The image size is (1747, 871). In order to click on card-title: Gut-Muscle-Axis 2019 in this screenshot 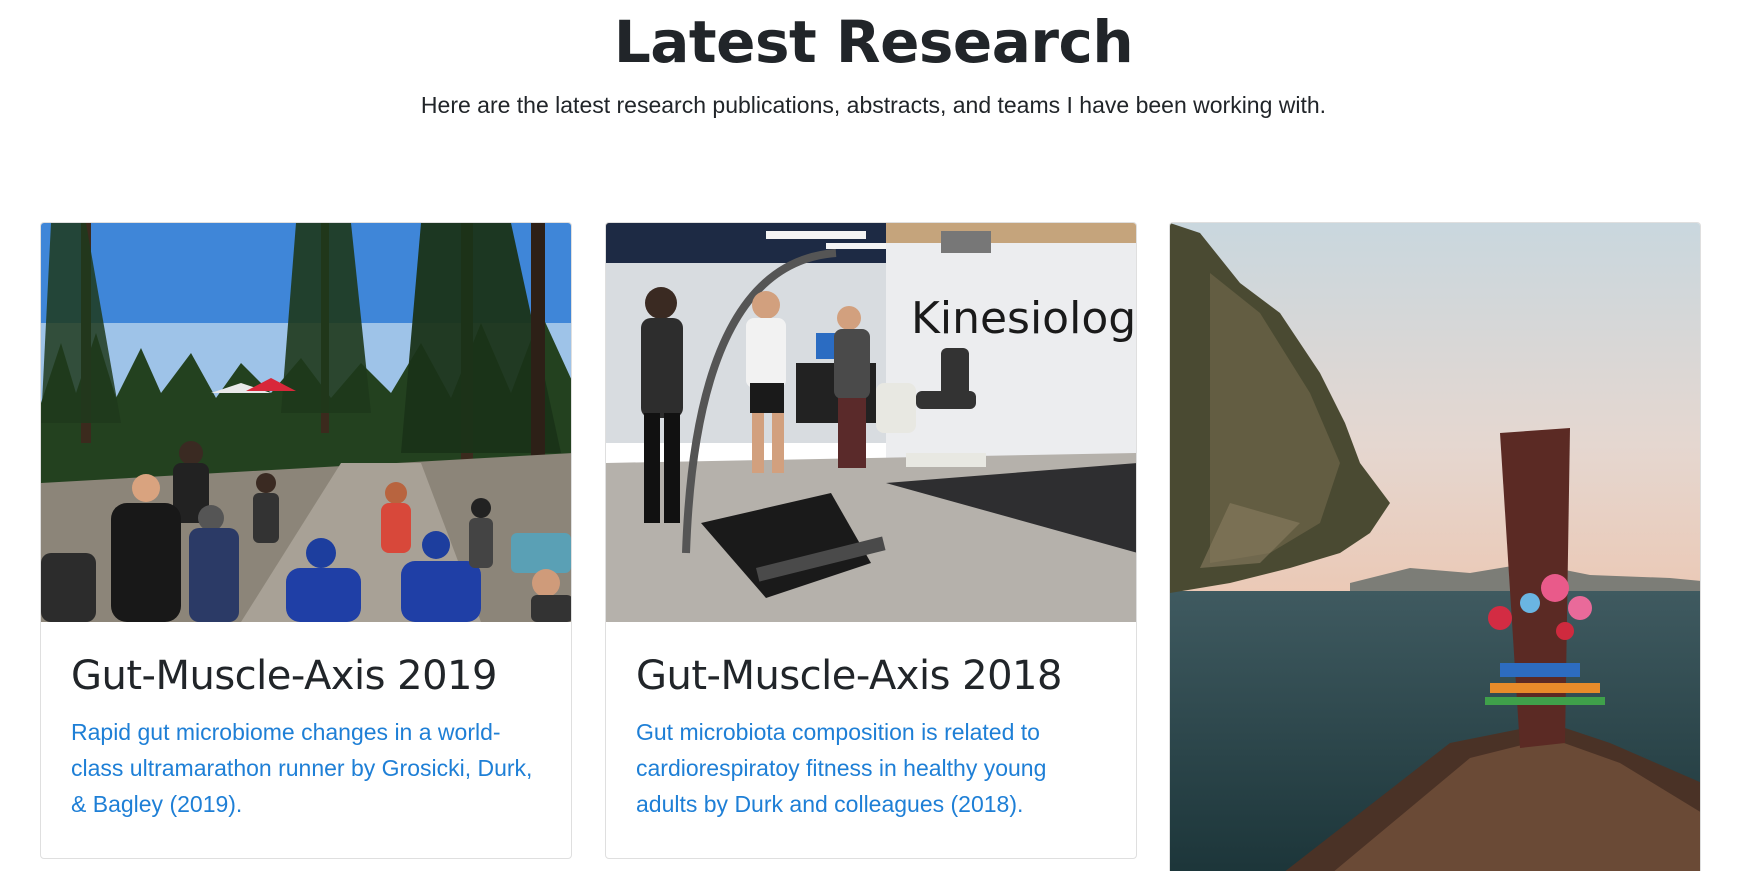, I will do `click(284, 676)`.